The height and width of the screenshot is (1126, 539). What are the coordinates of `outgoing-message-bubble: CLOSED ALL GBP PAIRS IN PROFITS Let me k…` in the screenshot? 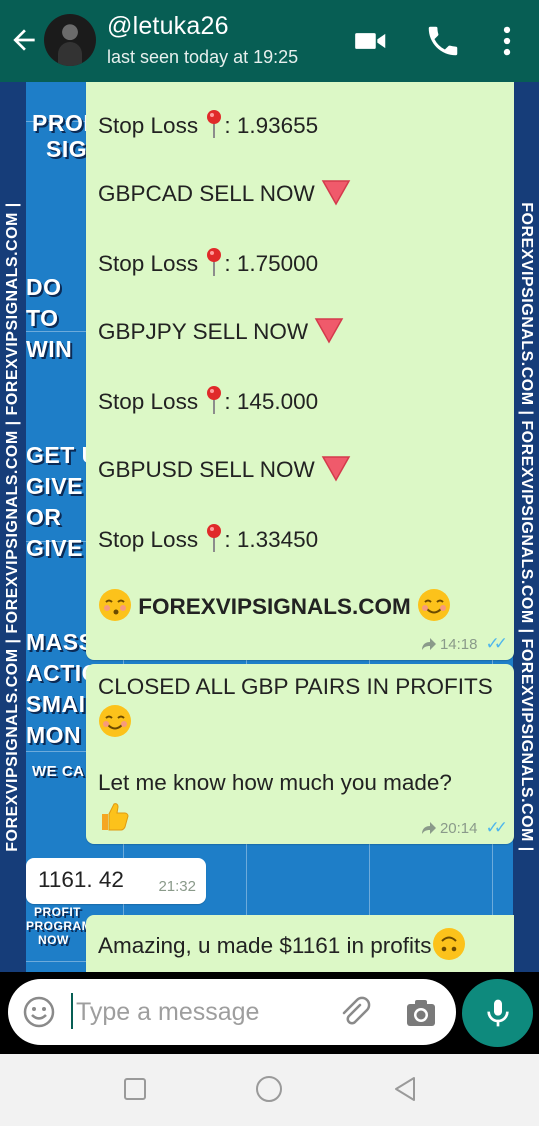 It's located at (300, 754).